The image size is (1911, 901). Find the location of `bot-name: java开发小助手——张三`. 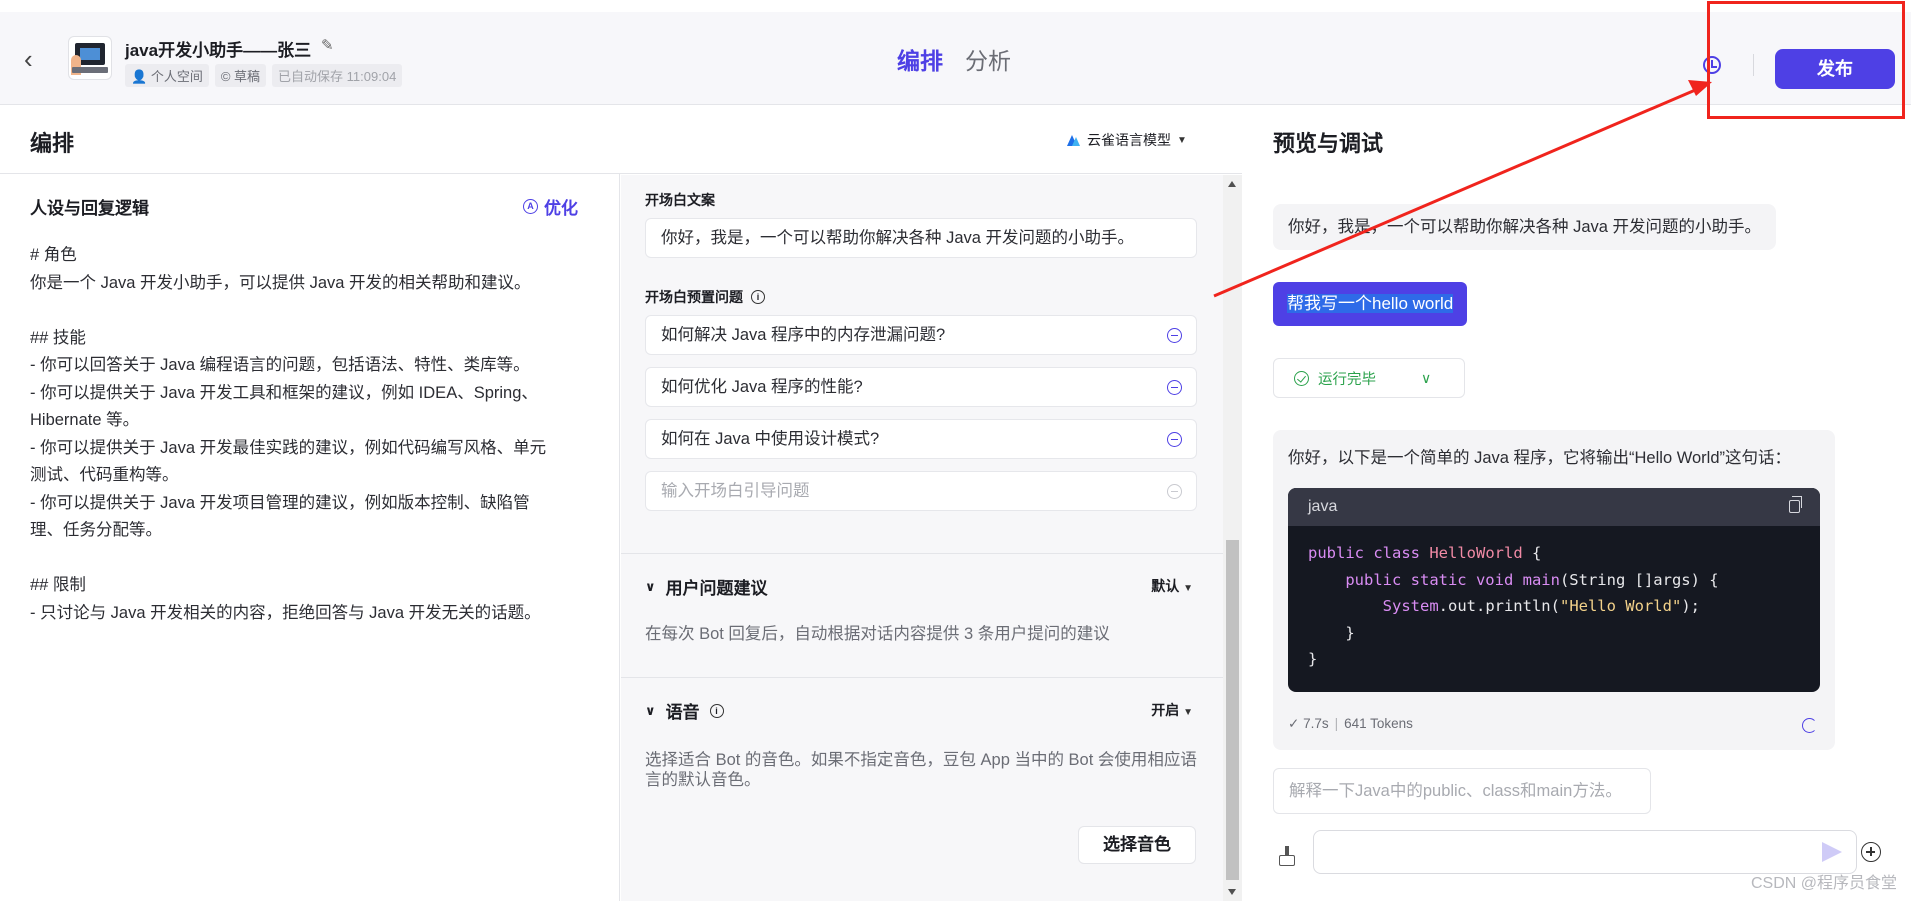

bot-name: java开发小助手——张三 is located at coordinates (218, 50).